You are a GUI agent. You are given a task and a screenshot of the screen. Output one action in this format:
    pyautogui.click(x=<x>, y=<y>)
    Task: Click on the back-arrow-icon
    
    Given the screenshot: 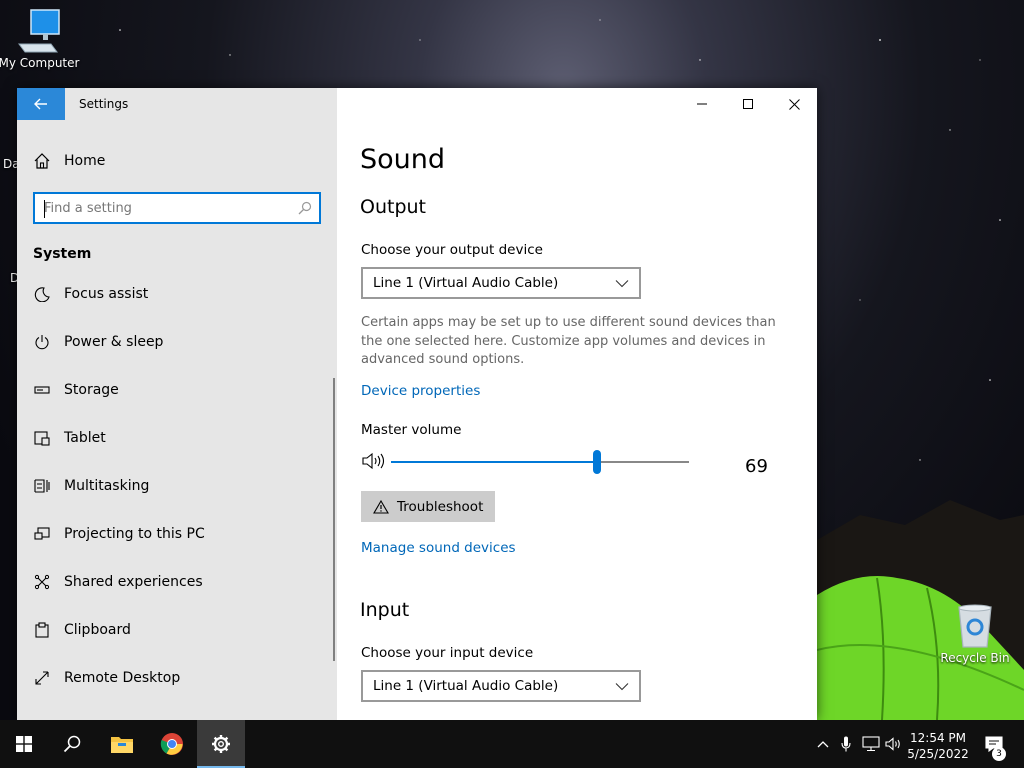 What is the action you would take?
    pyautogui.click(x=40, y=104)
    